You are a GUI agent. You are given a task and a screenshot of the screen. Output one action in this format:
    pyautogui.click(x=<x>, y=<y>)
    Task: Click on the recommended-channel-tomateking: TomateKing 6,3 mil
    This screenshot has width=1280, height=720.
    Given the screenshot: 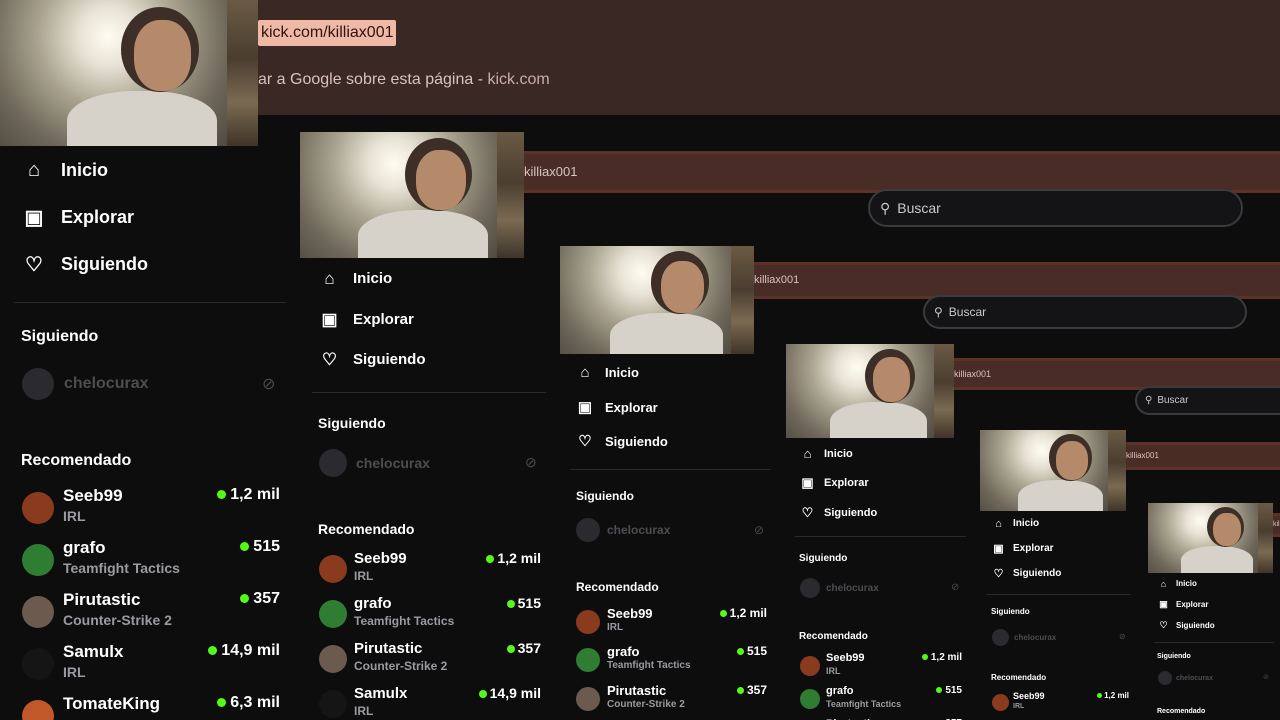 What is the action you would take?
    pyautogui.click(x=144, y=707)
    